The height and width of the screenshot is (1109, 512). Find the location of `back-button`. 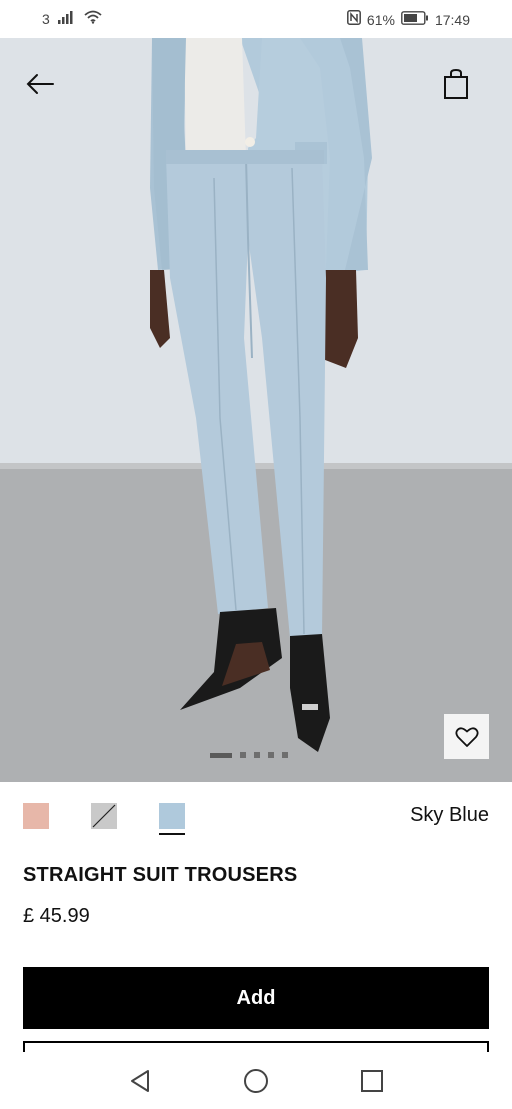

back-button is located at coordinates (40, 84).